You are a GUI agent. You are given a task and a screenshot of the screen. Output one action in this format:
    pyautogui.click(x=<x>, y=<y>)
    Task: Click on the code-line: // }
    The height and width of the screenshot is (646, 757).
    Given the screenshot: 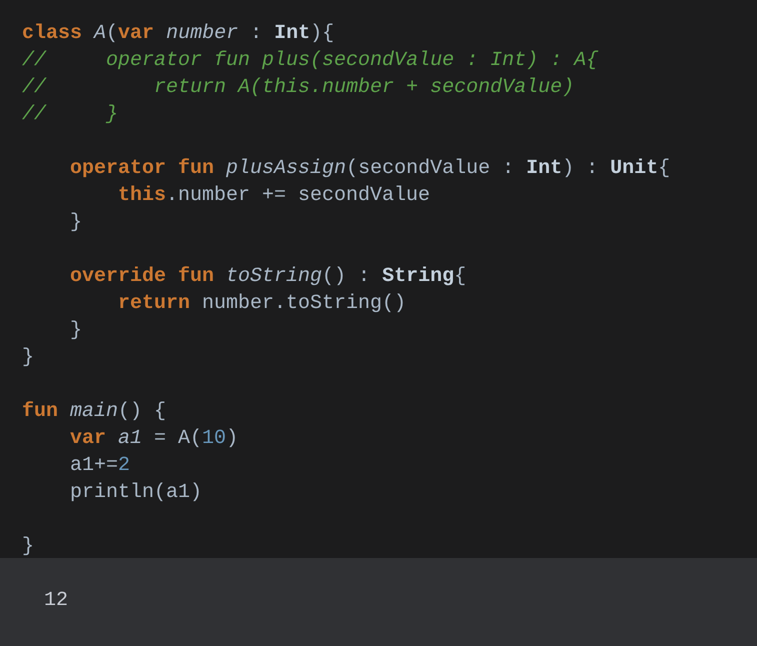 What is the action you would take?
    pyautogui.click(x=70, y=114)
    